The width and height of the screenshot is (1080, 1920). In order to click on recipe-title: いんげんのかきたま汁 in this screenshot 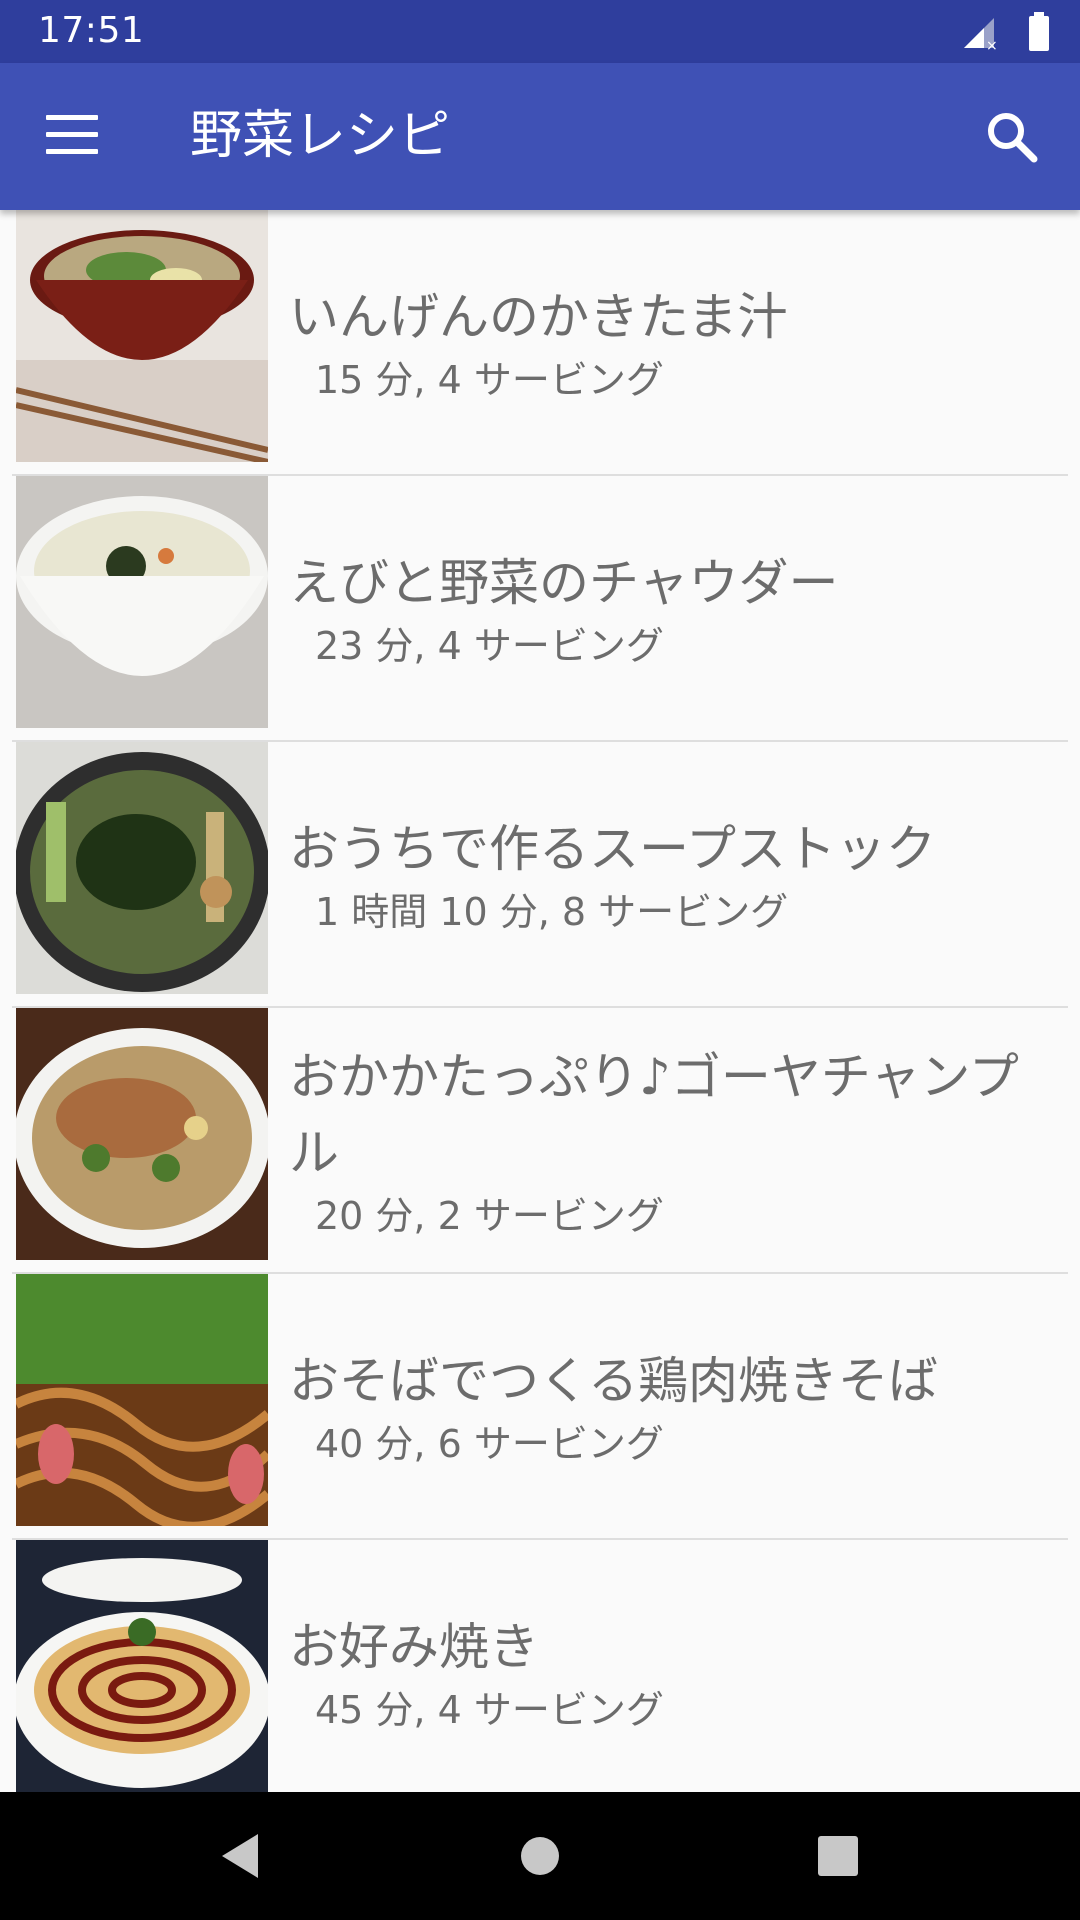, I will do `click(538, 317)`.